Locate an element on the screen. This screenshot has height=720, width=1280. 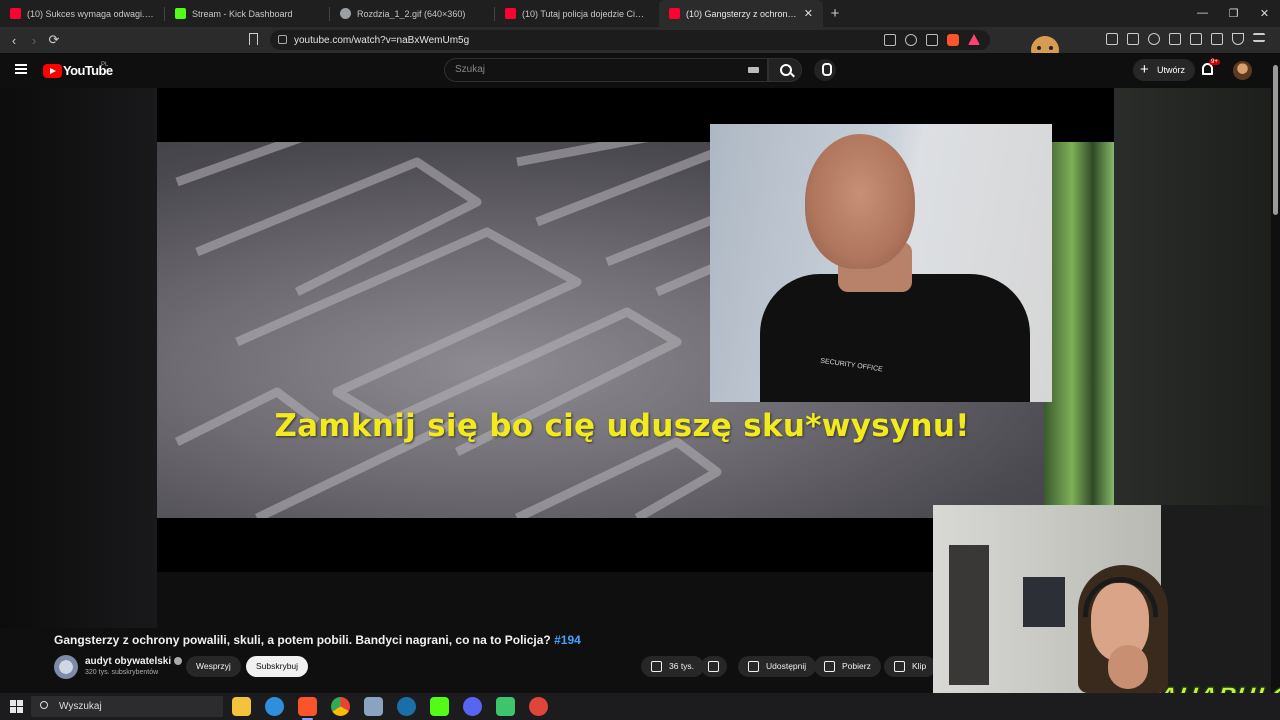
youtube-header: YouTube PL Szukaj Utwórz 9+ is located at coordinates (640, 70).